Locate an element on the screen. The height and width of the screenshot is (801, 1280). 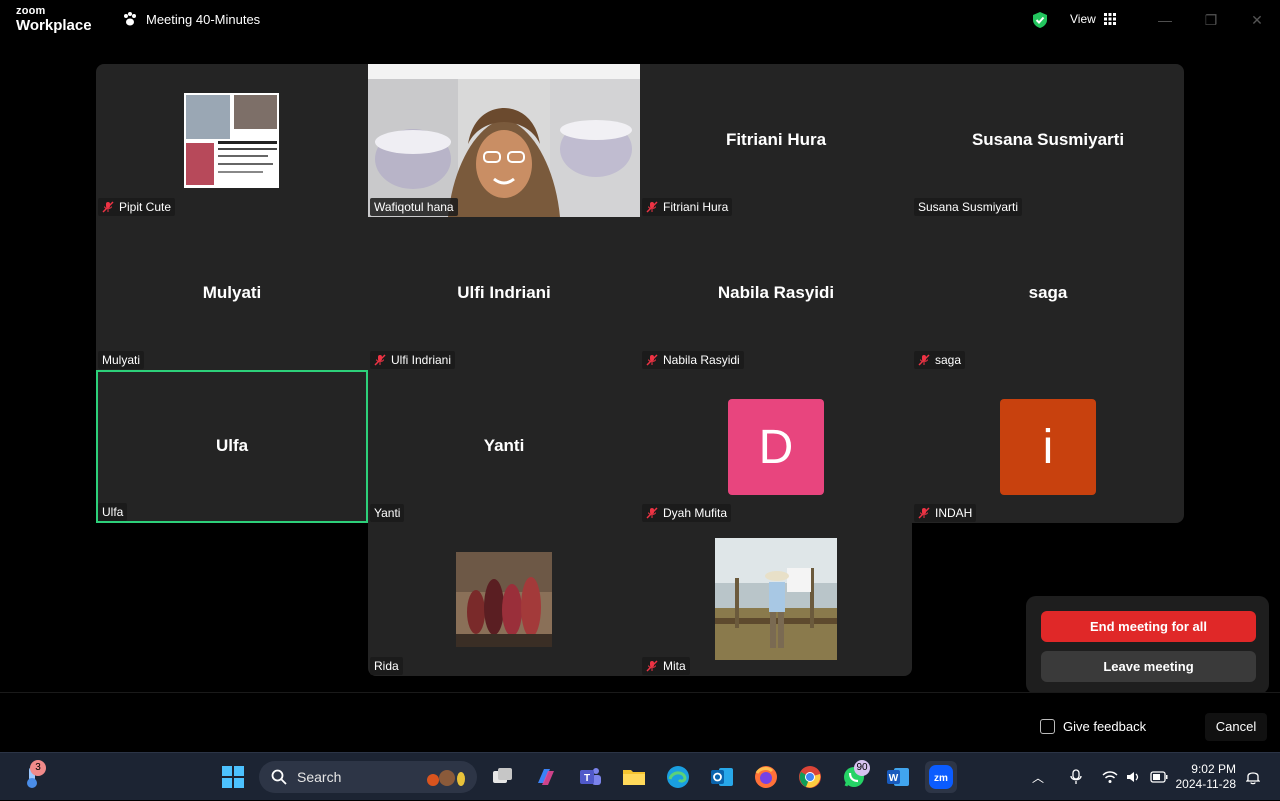
participant-nametag: Dyah Mufita is located at coordinates (687, 513).